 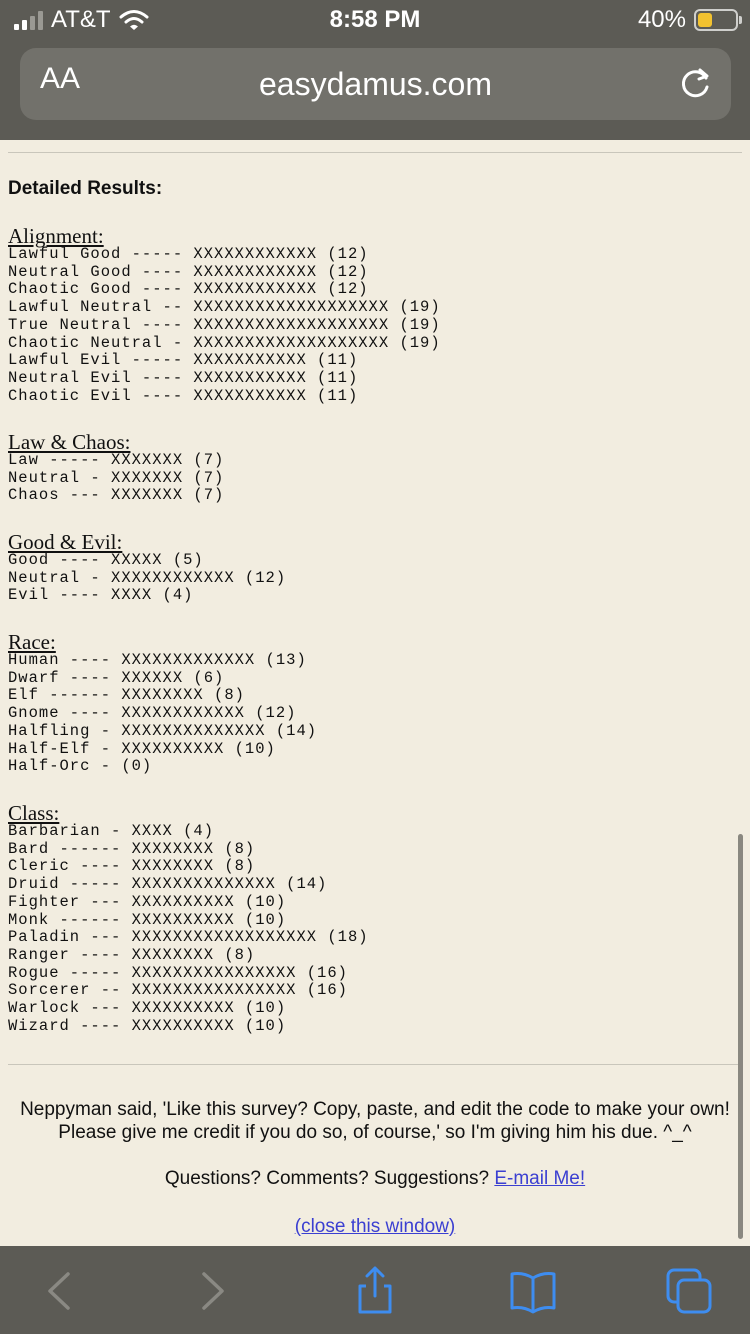 I want to click on url-text: easydamus.com, so click(x=375, y=84).